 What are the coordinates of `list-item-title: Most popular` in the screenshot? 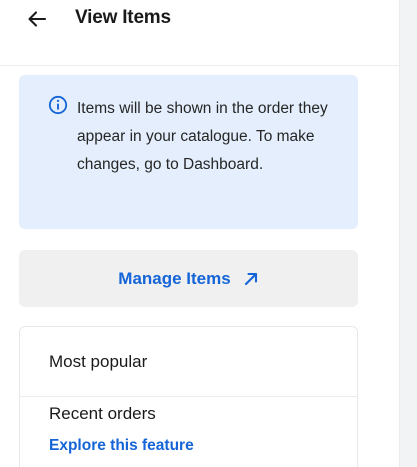 It's located at (98, 361).